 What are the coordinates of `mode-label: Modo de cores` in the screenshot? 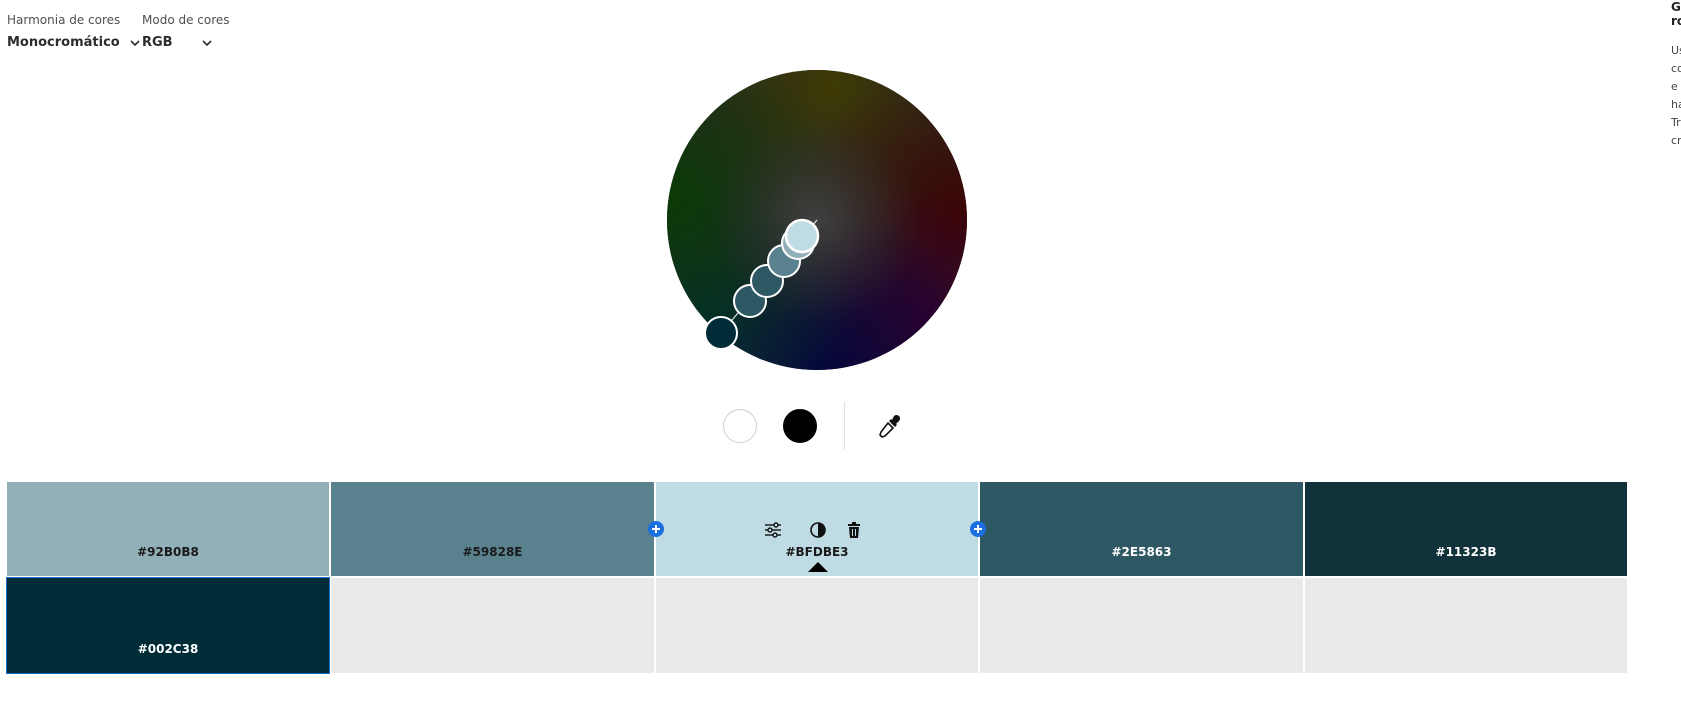 It's located at (186, 20).